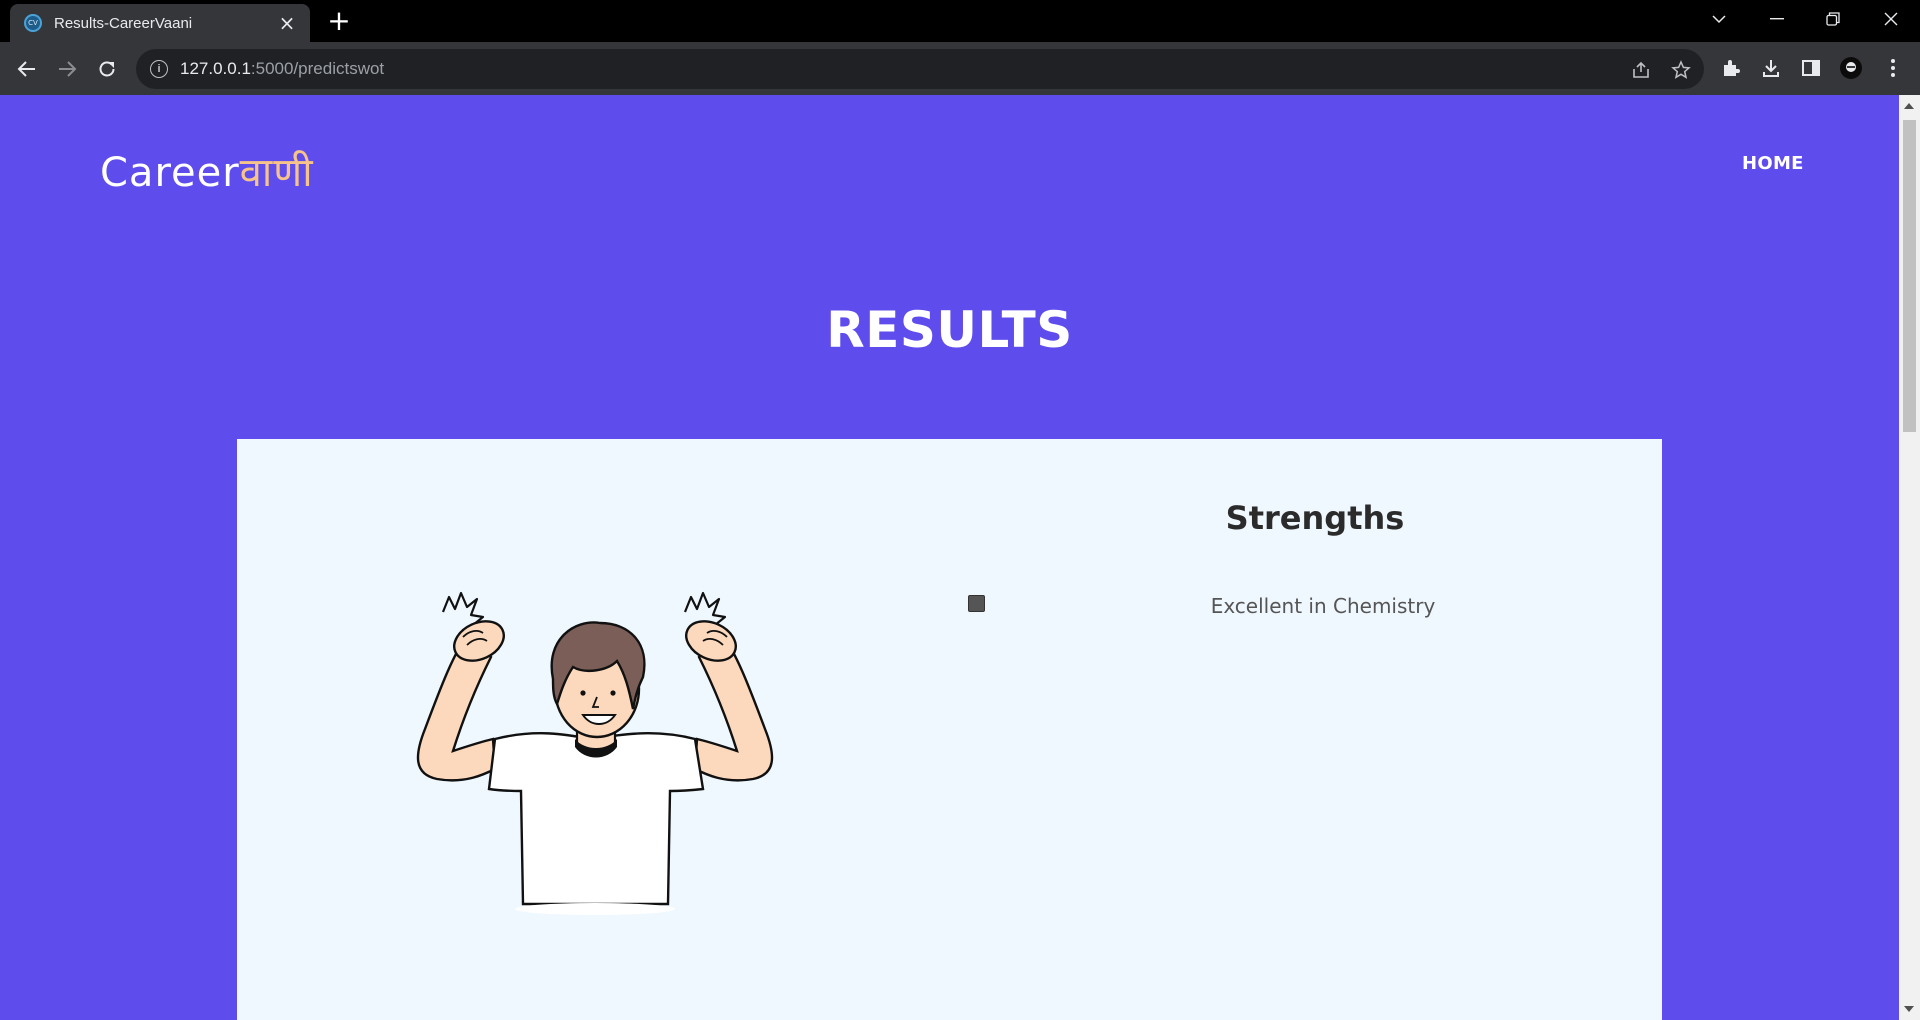  I want to click on page-scrollbar, so click(1909, 557).